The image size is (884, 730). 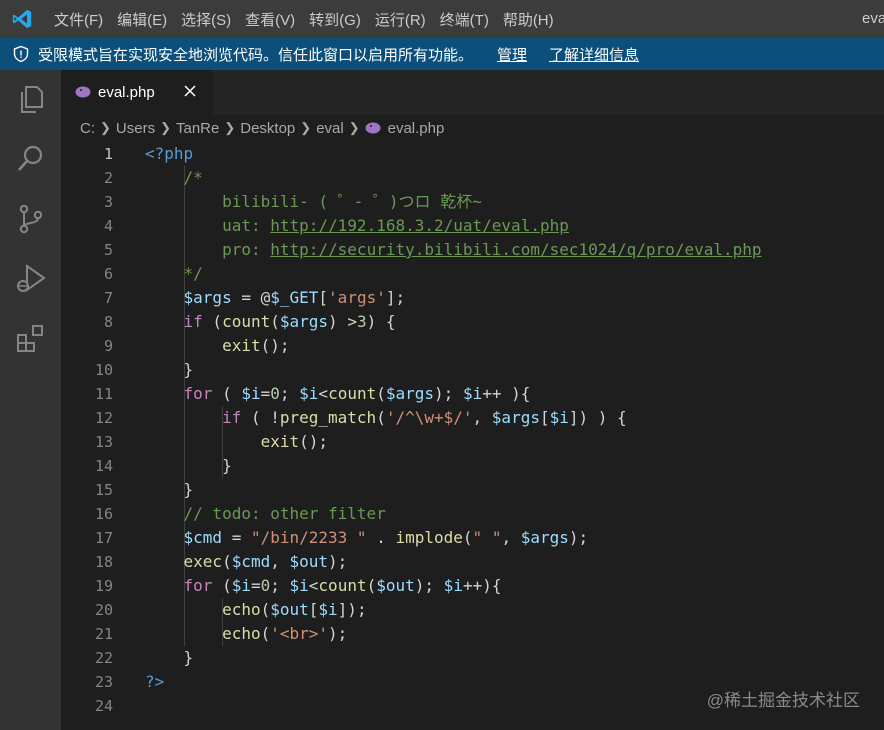 I want to click on code-line: 16 // todo: other filter, so click(x=472, y=514).